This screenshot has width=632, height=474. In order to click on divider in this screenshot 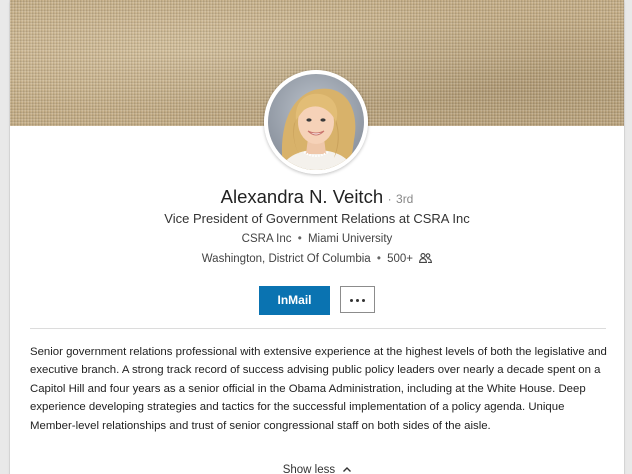, I will do `click(318, 328)`.